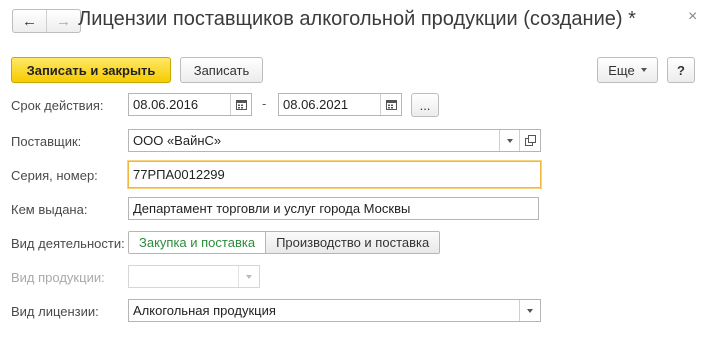  Describe the element at coordinates (166, 104) in the screenshot. I see `date-from-value: 08.06.2016` at that location.